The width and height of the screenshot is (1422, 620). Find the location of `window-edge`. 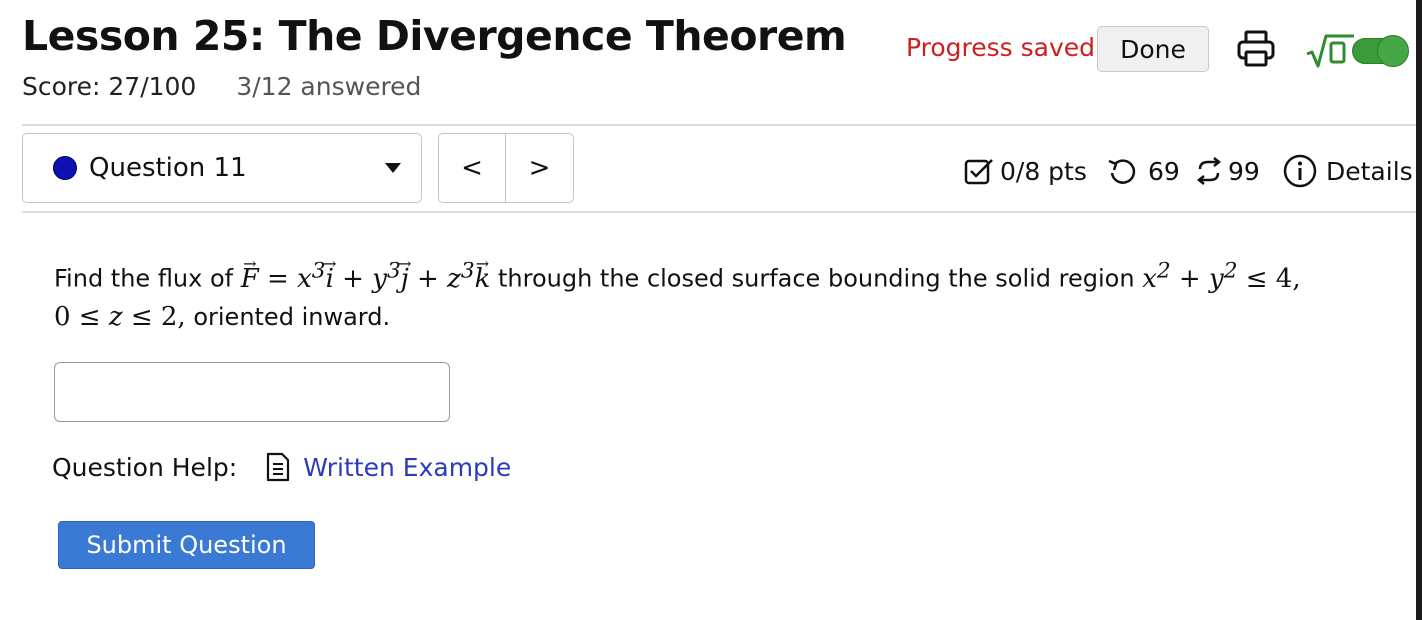

window-edge is located at coordinates (1419, 310).